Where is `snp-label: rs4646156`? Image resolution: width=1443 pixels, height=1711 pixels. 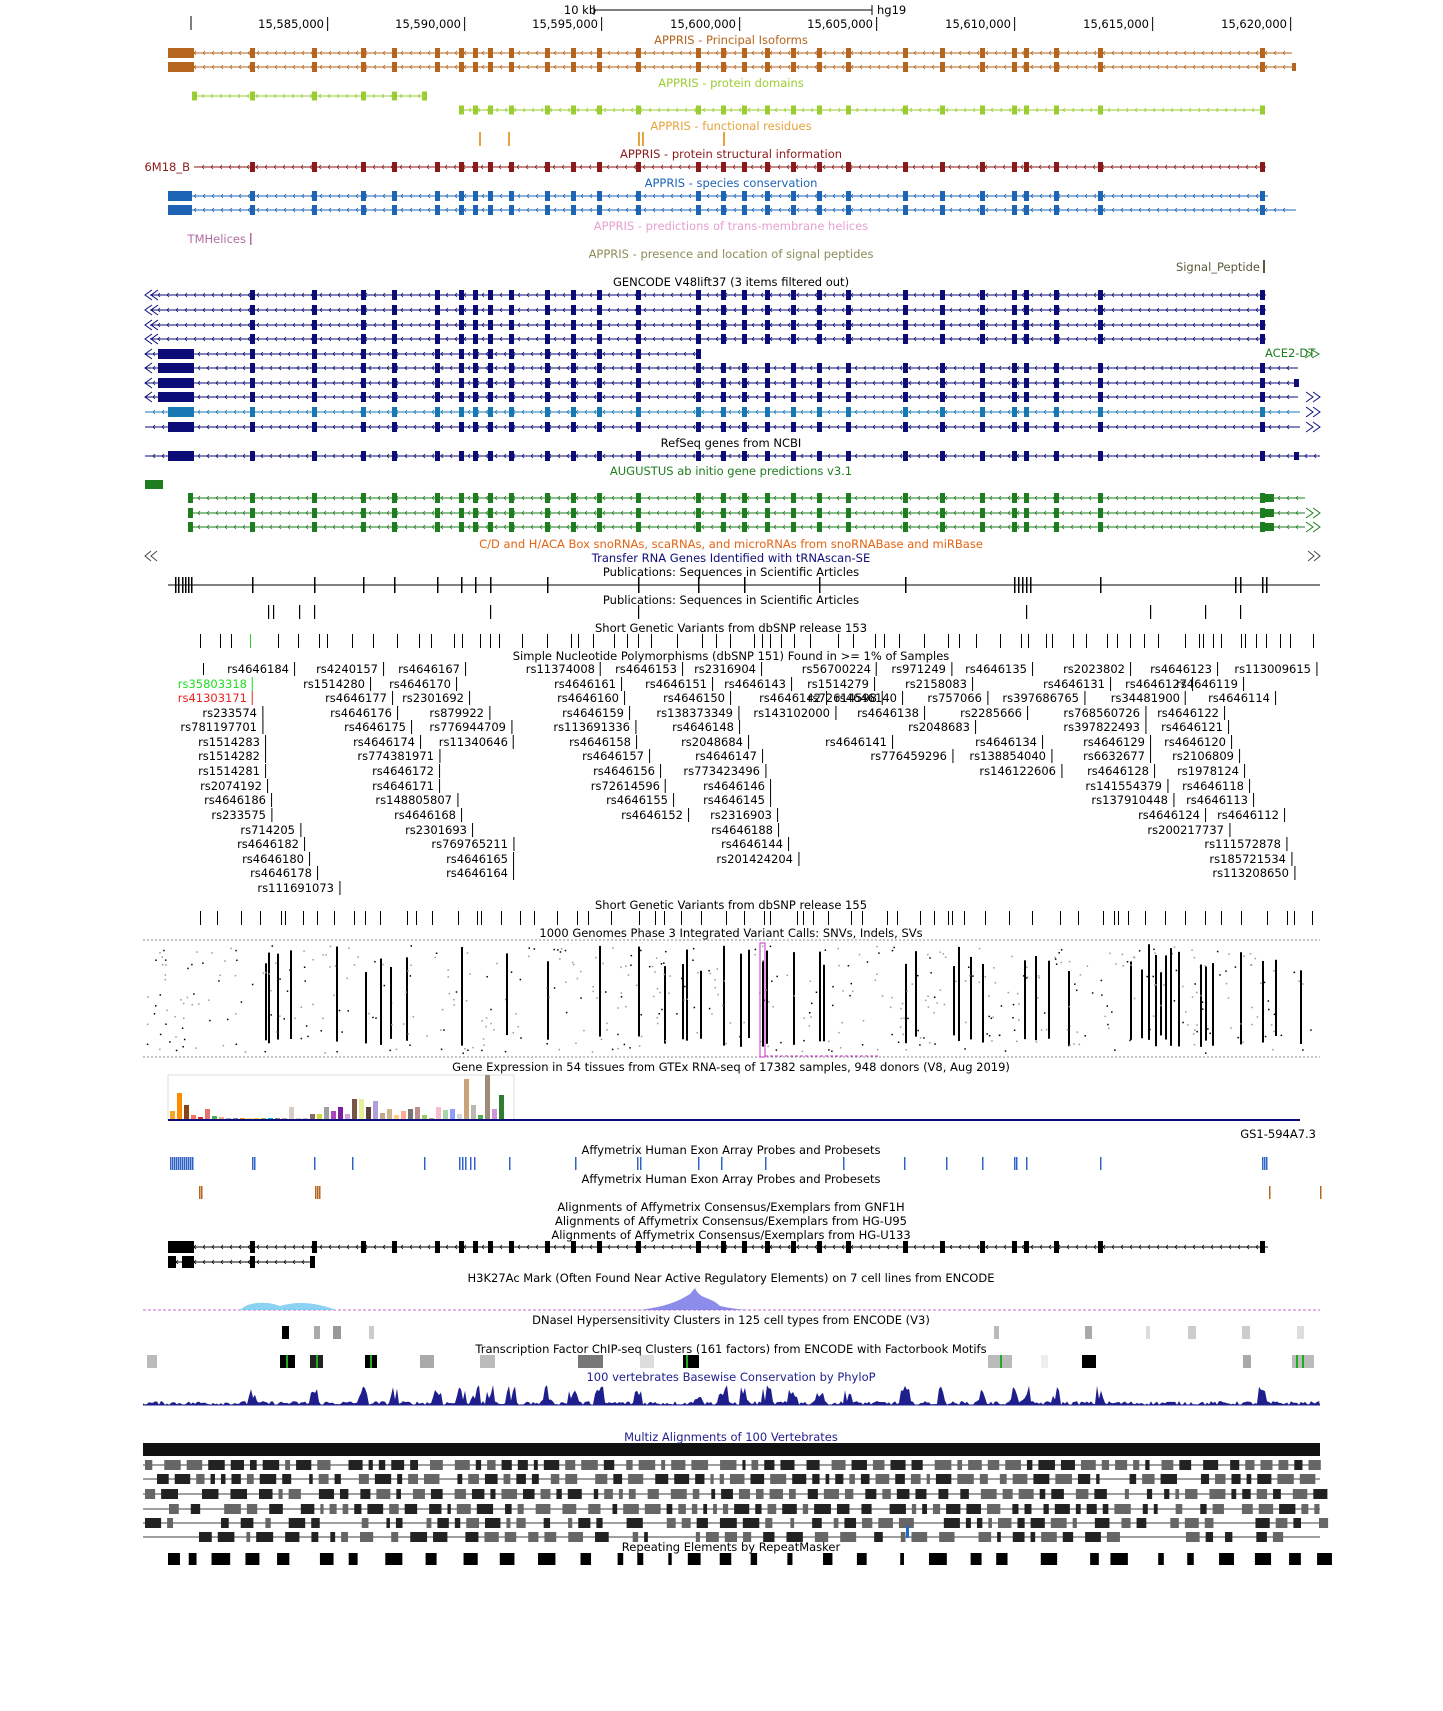
snp-label: rs4646156 is located at coordinates (627, 771).